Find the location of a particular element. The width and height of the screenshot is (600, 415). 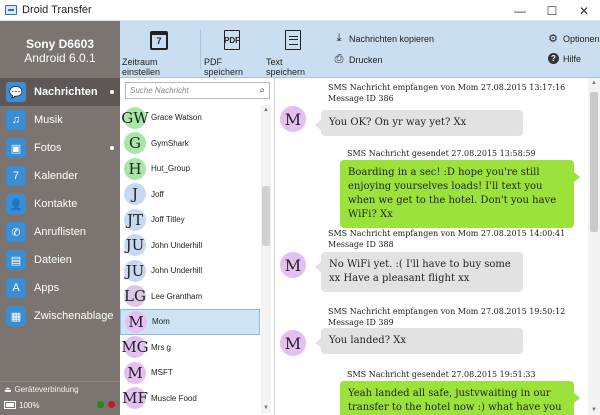

close-button: ✕ is located at coordinates (584, 10).